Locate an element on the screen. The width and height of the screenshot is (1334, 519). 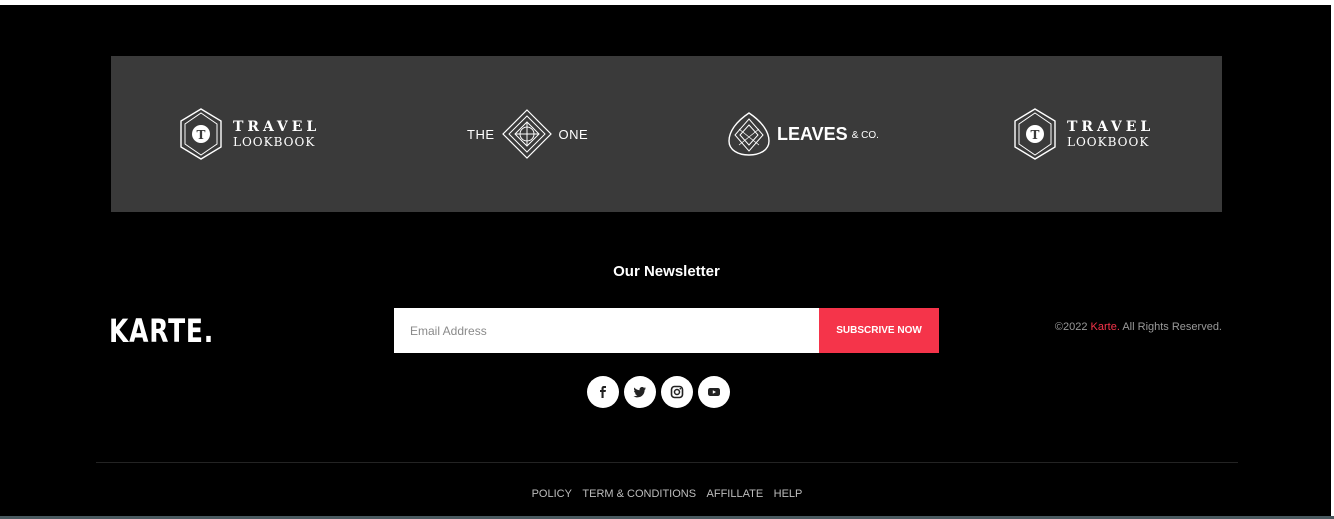
brand-logo-the-one: THE ONE is located at coordinates (527, 134).